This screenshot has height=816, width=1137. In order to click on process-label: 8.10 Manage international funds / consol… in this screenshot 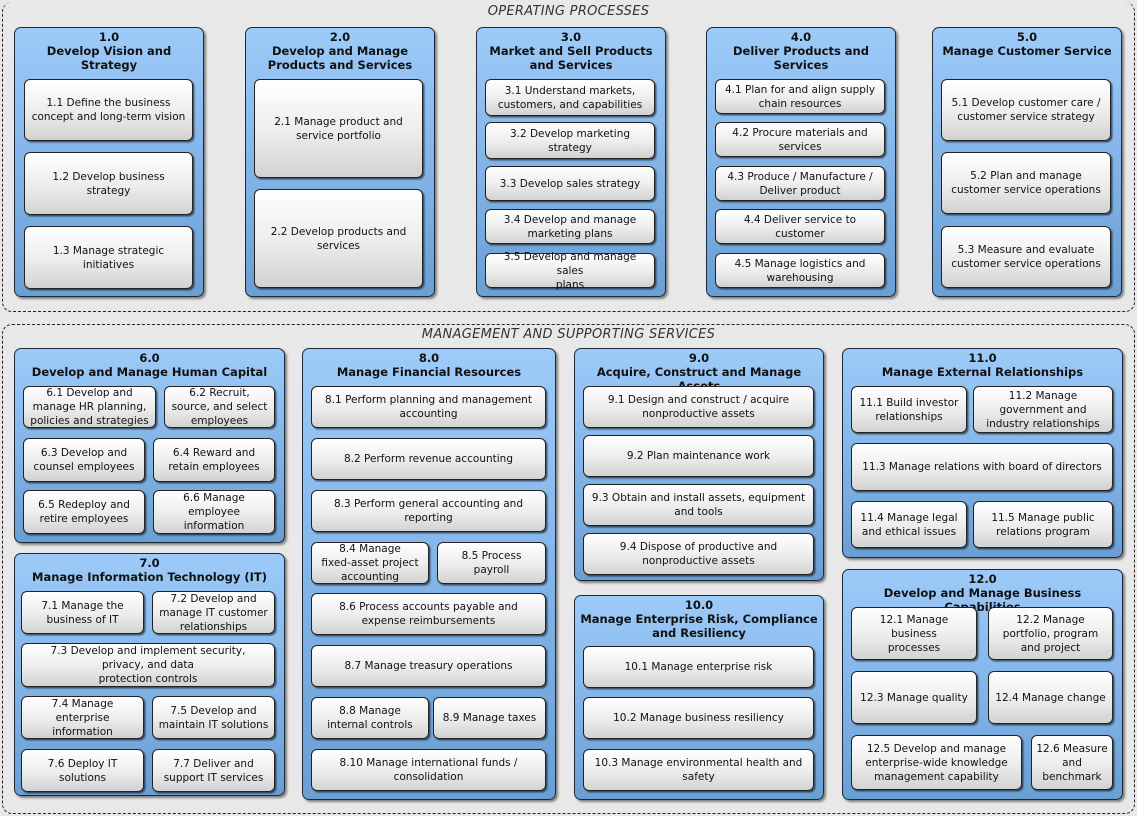, I will do `click(428, 770)`.